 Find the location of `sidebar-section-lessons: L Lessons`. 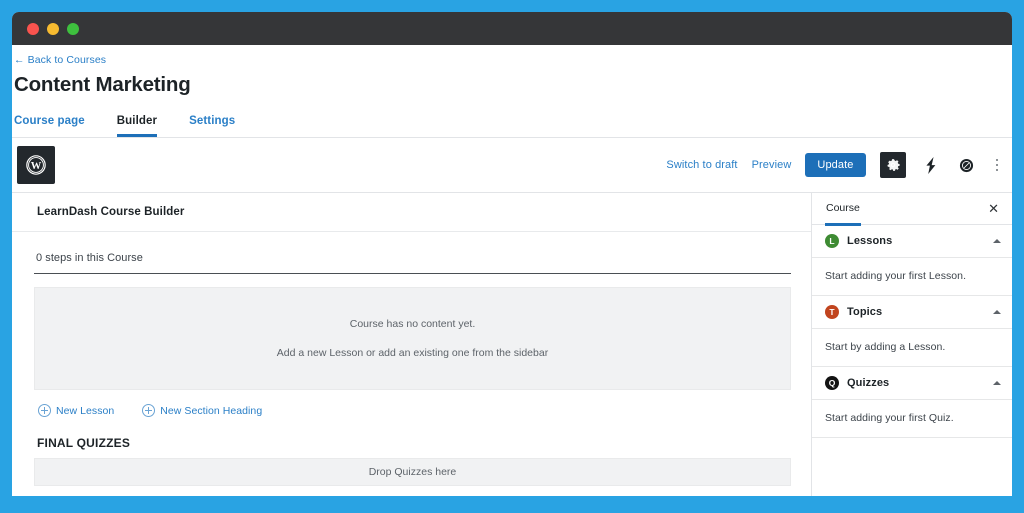

sidebar-section-lessons: L Lessons is located at coordinates (912, 241).